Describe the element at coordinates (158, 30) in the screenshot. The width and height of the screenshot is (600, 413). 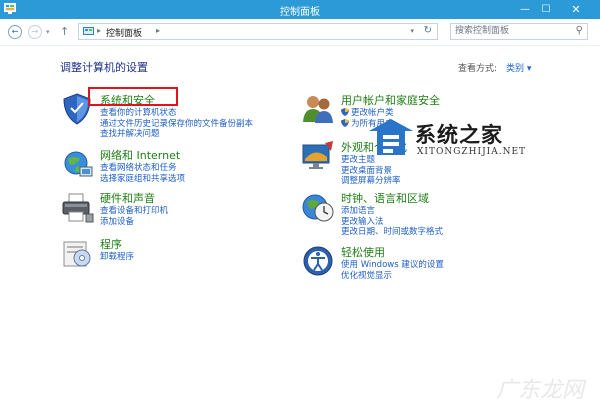
I see `breadcrumb-chevron-icon: ▸` at that location.